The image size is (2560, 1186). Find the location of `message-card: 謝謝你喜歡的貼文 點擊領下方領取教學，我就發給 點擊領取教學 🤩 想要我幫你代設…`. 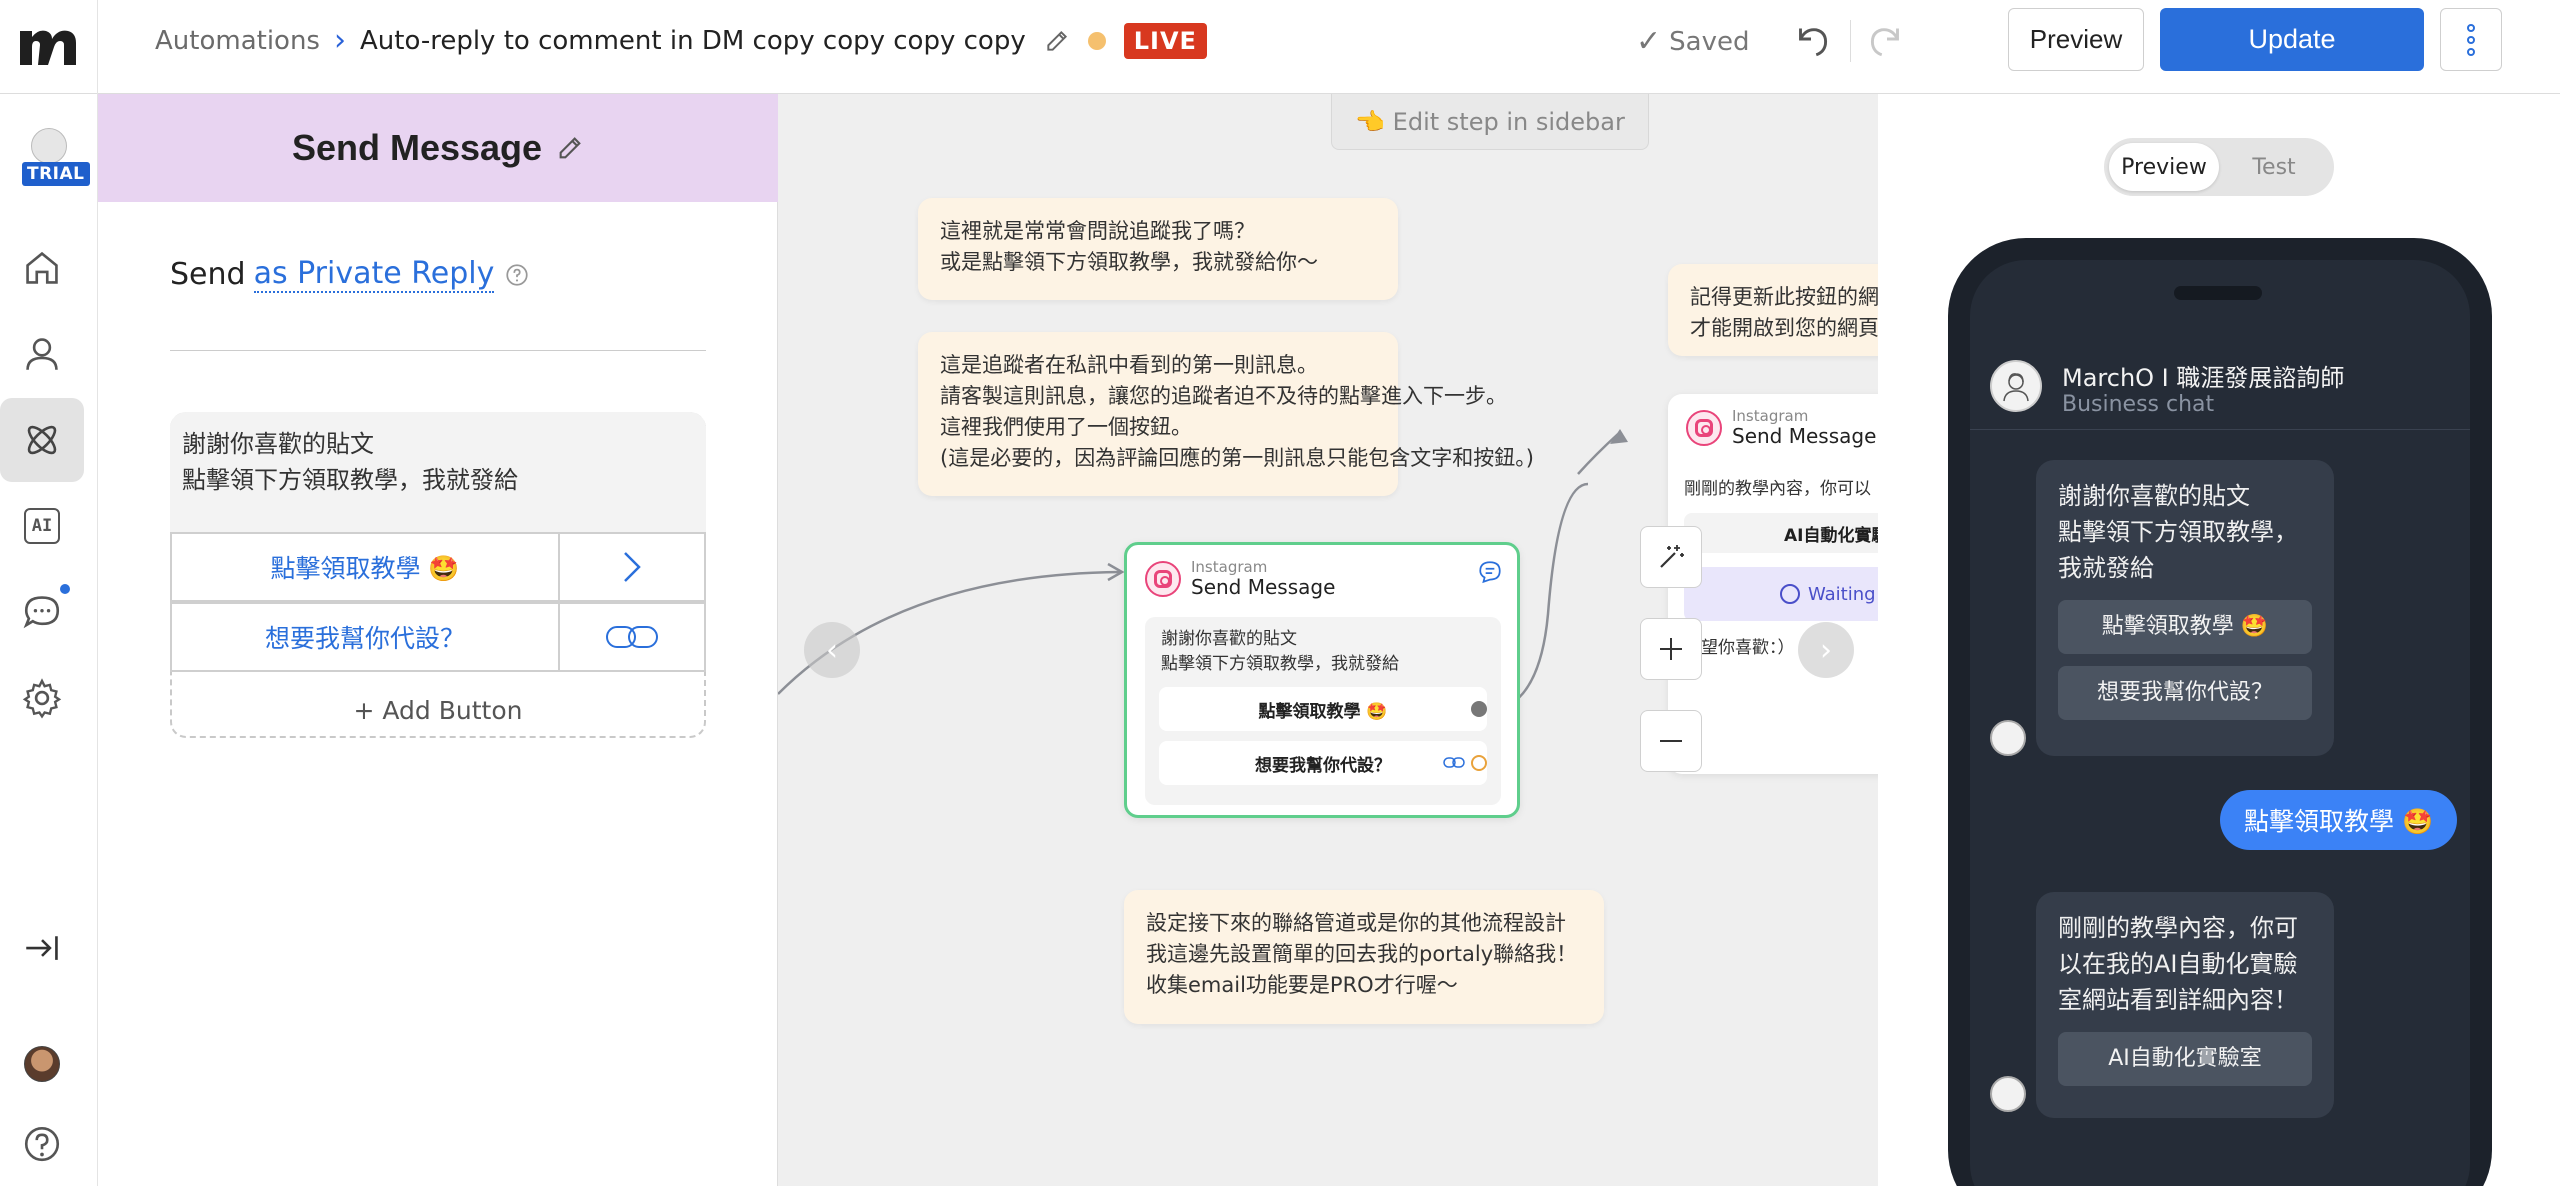

message-card: 謝謝你喜歡的貼文 點擊領下方領取教學，我就發給 點擊領取教學 🤩 想要我幫你代設… is located at coordinates (438, 575).